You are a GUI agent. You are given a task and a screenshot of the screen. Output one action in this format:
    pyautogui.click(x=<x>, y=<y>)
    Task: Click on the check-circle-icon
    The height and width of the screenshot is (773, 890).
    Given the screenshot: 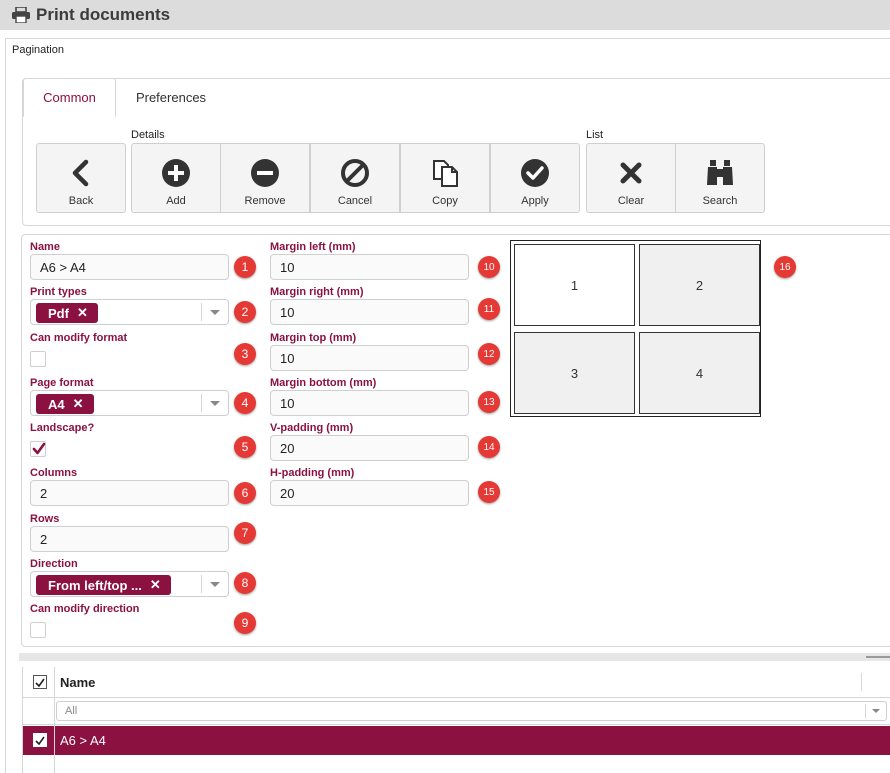 What is the action you would take?
    pyautogui.click(x=535, y=173)
    